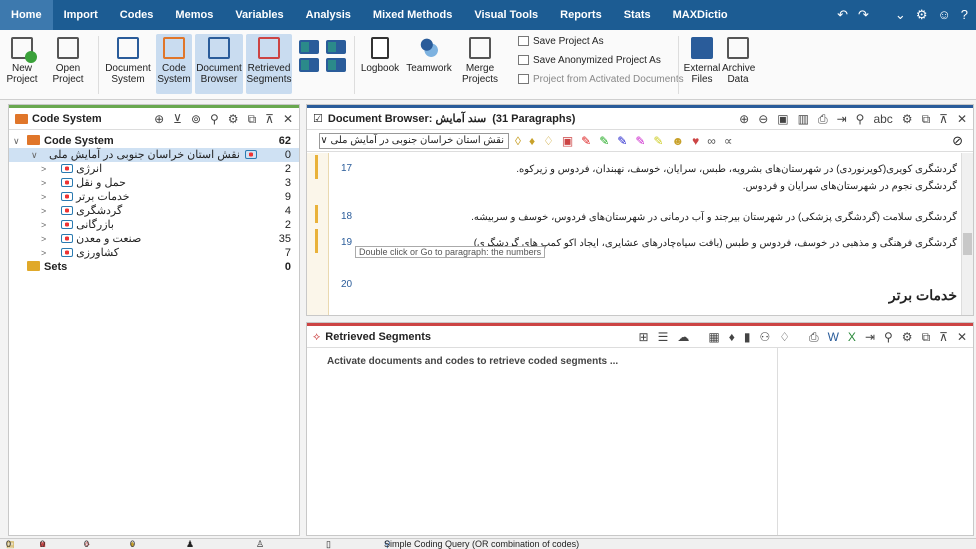  Describe the element at coordinates (601, 79) in the screenshot. I see `project-from-activated-button: Project from Activated Documents` at that location.